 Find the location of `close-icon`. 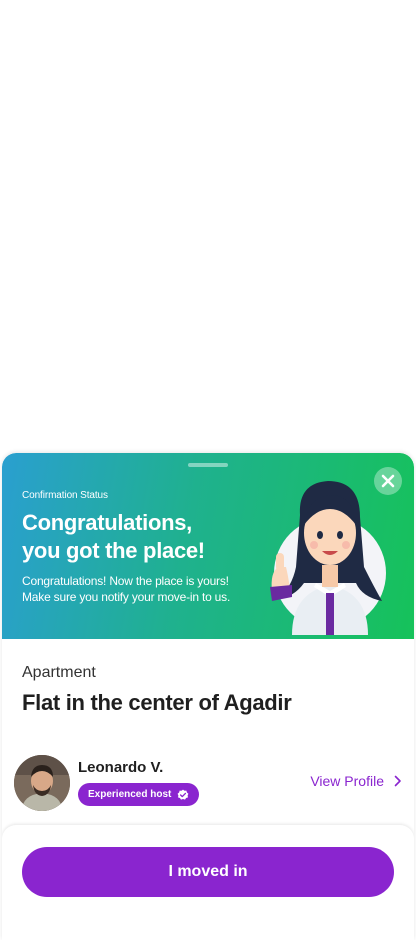

close-icon is located at coordinates (388, 481).